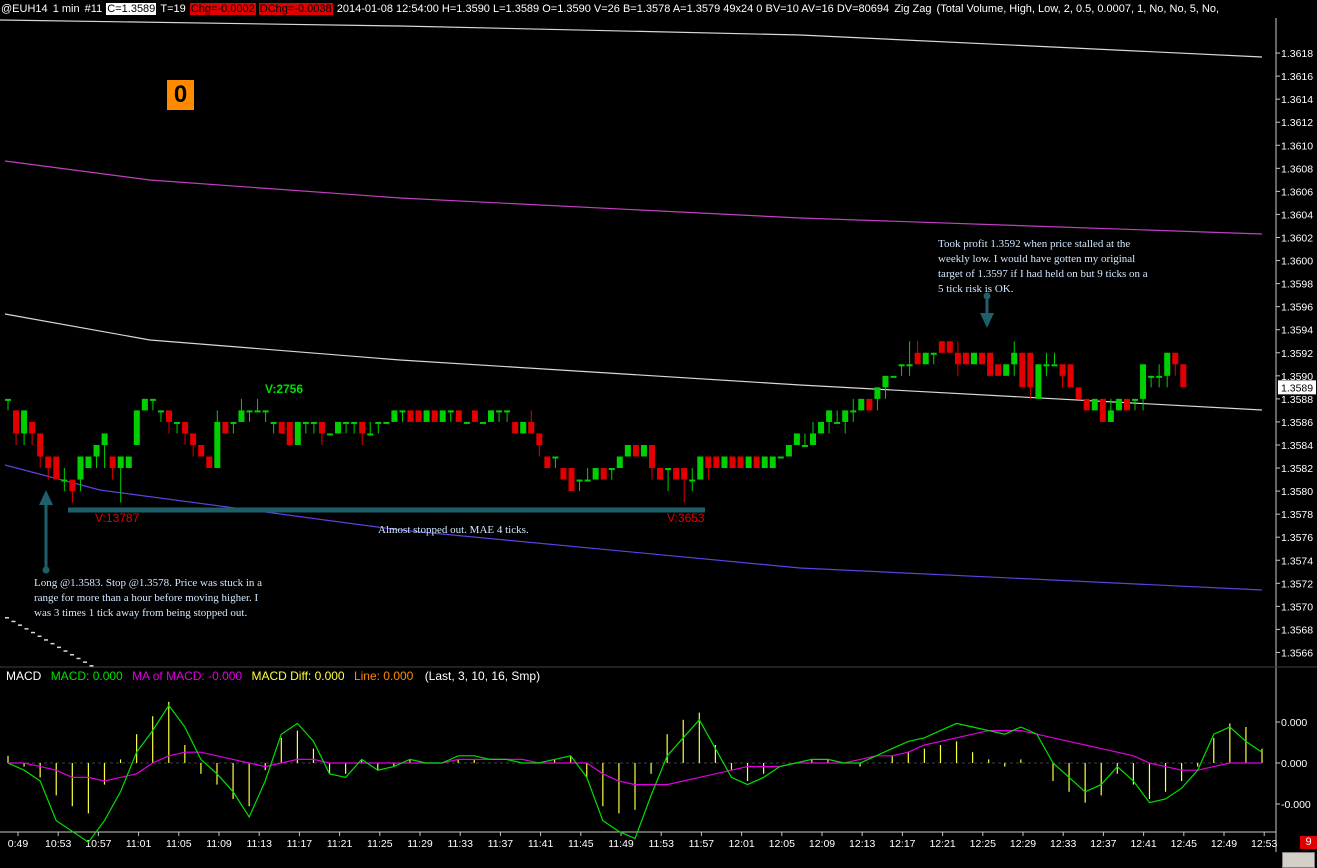 The height and width of the screenshot is (868, 1317). What do you see at coordinates (1297, 169) in the screenshot?
I see `price-tick-label: 1.3608` at bounding box center [1297, 169].